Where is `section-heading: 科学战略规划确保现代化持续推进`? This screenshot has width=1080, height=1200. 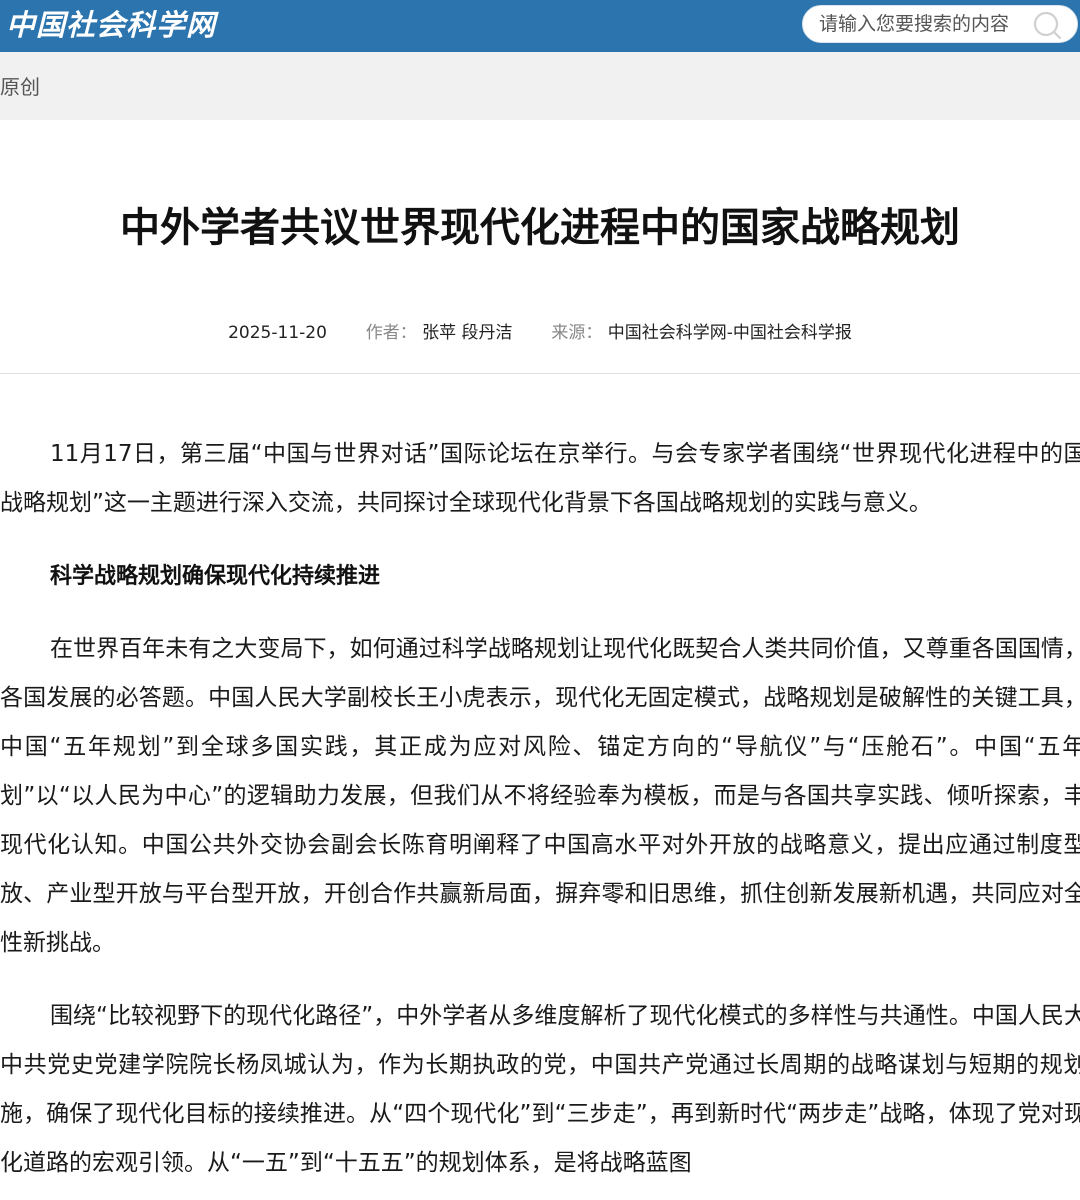
section-heading: 科学战略规划确保现代化持续推进 is located at coordinates (215, 576).